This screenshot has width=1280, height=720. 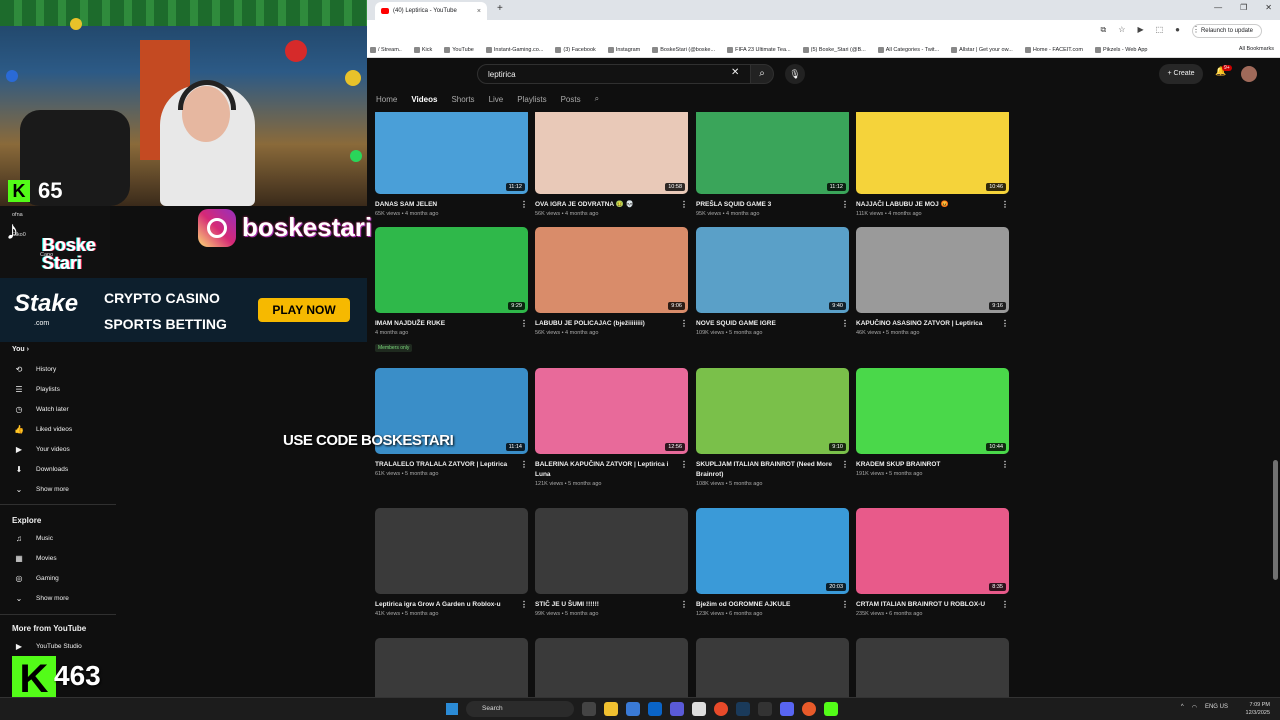 I want to click on video-title: PREŠLA SQUID GAME 3, so click(x=733, y=204).